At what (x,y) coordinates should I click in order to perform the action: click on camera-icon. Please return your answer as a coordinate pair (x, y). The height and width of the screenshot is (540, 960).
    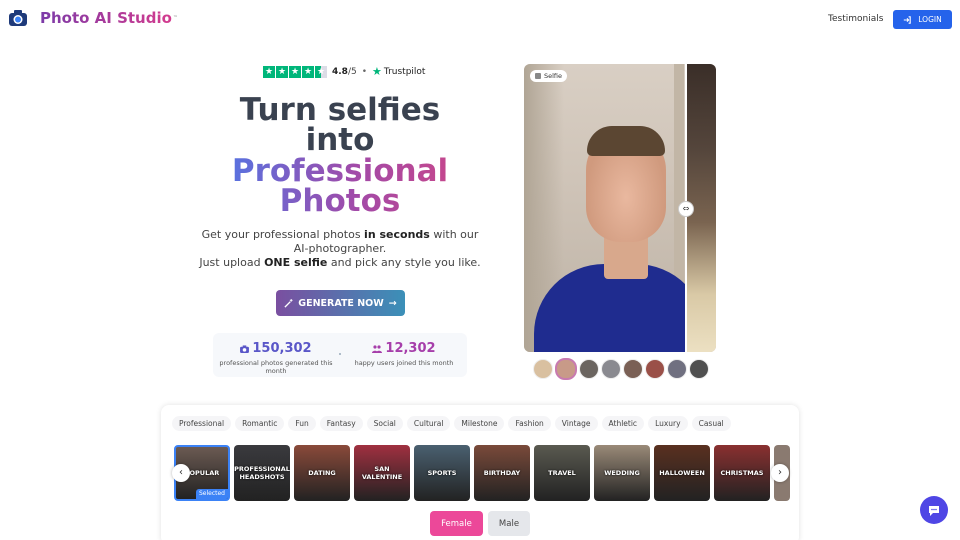
    Looking at the image, I should click on (245, 348).